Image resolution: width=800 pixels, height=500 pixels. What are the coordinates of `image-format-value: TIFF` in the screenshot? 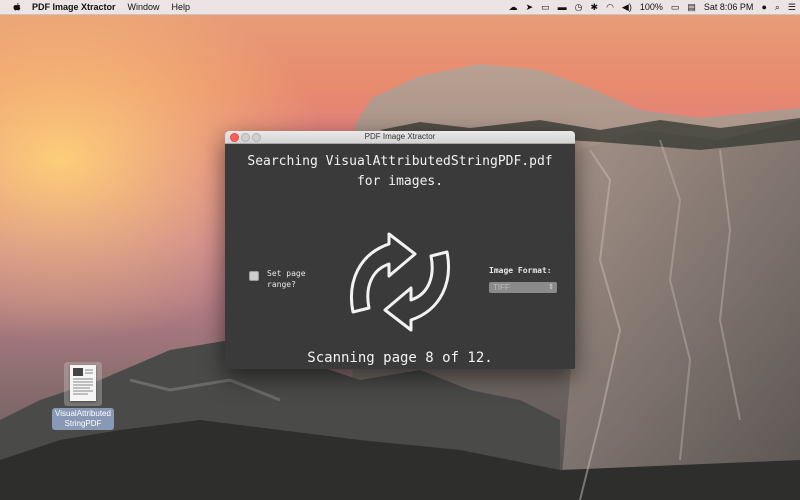 It's located at (501, 287).